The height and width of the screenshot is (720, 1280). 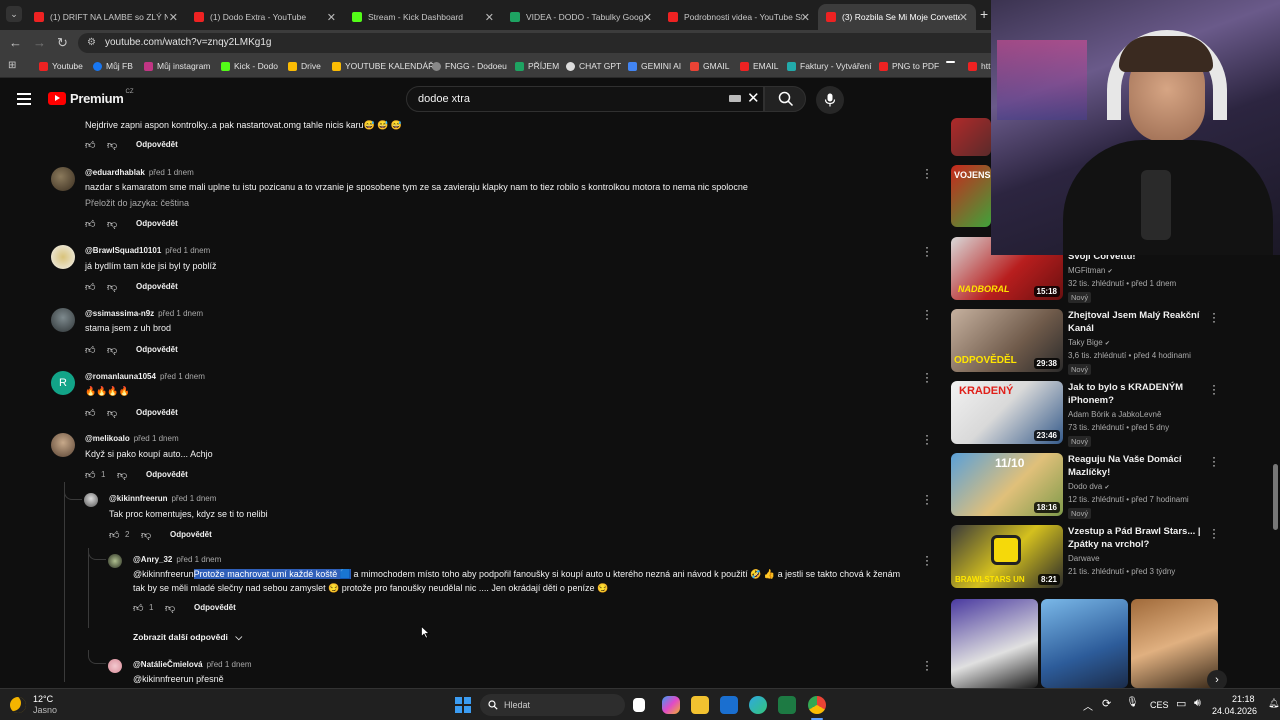 What do you see at coordinates (1007, 484) in the screenshot?
I see `video-thumbnail: 11/10 18:16` at bounding box center [1007, 484].